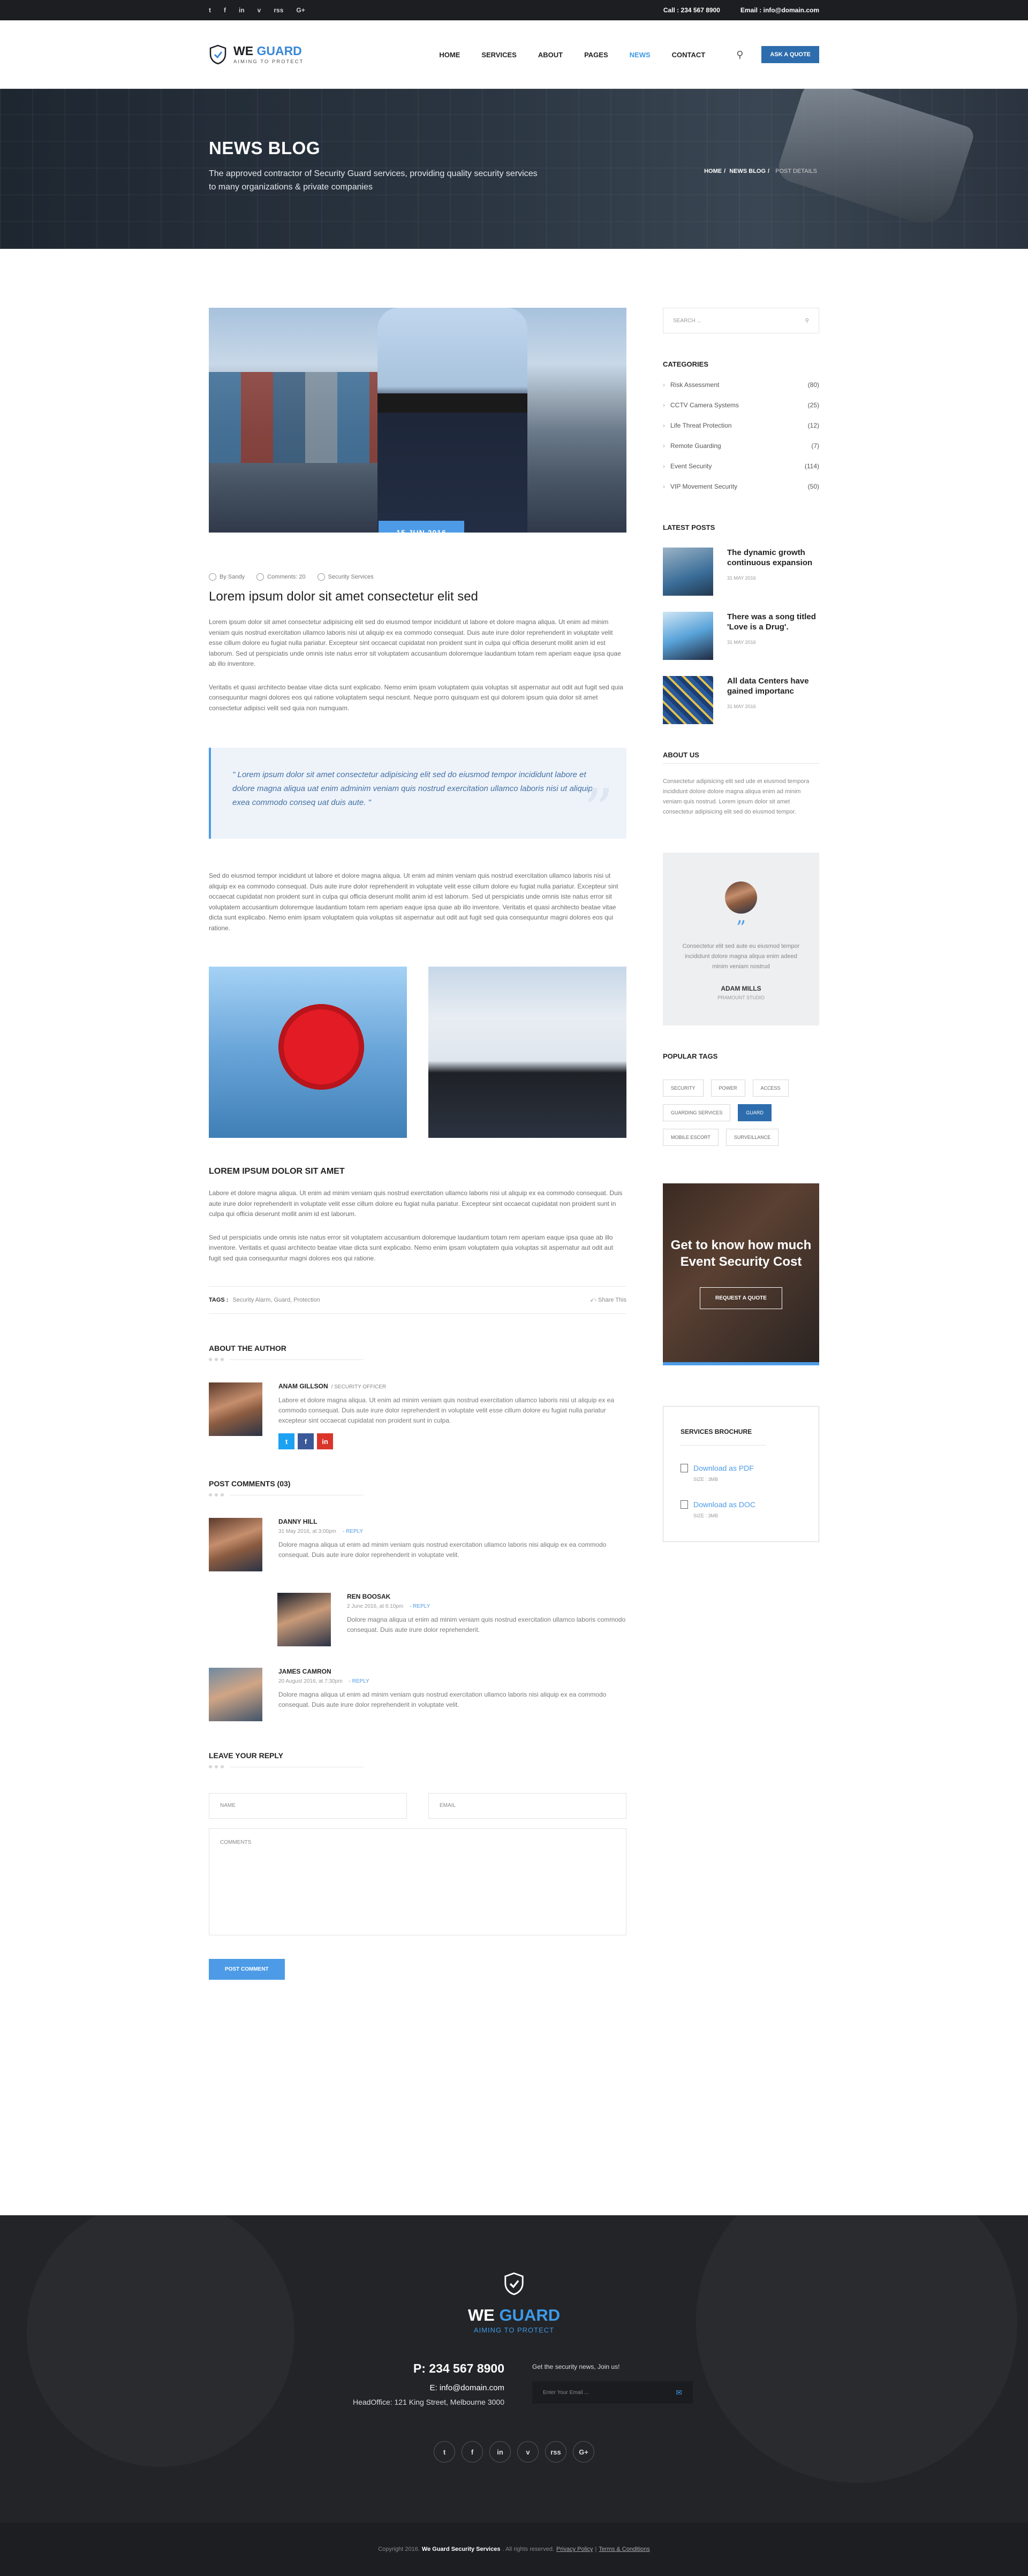 The image size is (1028, 2576). Describe the element at coordinates (688, 572) in the screenshot. I see `latest-post-thumbnail` at that location.